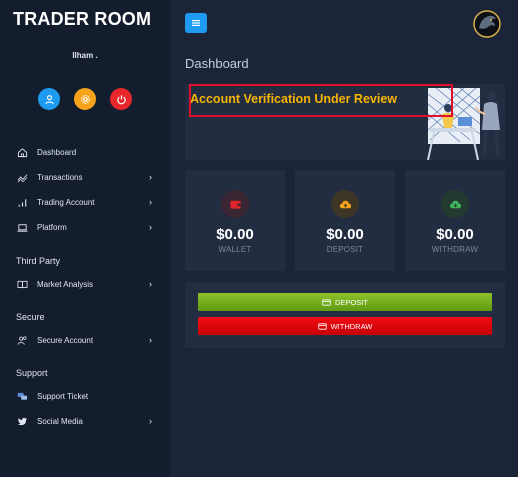 Image resolution: width=518 pixels, height=477 pixels. Describe the element at coordinates (60, 177) in the screenshot. I see `sidebar-item-label: Transactions` at that location.